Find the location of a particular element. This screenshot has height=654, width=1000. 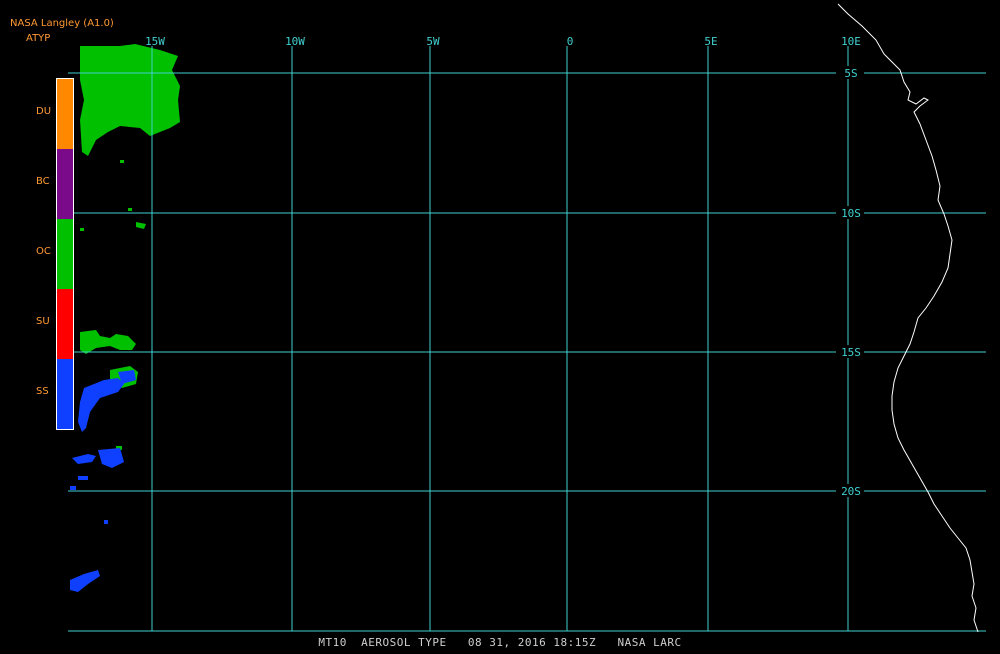

longitude-label: 10W is located at coordinates (295, 41).